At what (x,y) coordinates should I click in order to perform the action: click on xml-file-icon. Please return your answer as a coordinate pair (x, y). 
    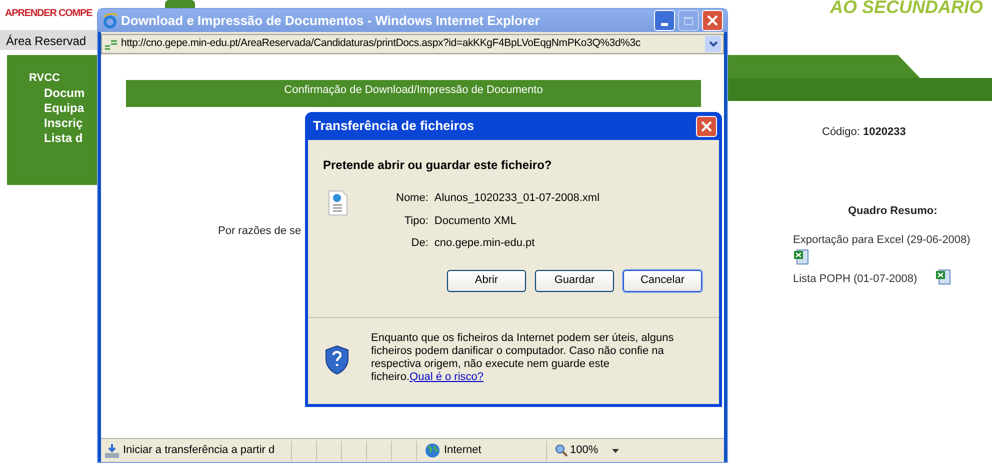
    Looking at the image, I should click on (338, 203).